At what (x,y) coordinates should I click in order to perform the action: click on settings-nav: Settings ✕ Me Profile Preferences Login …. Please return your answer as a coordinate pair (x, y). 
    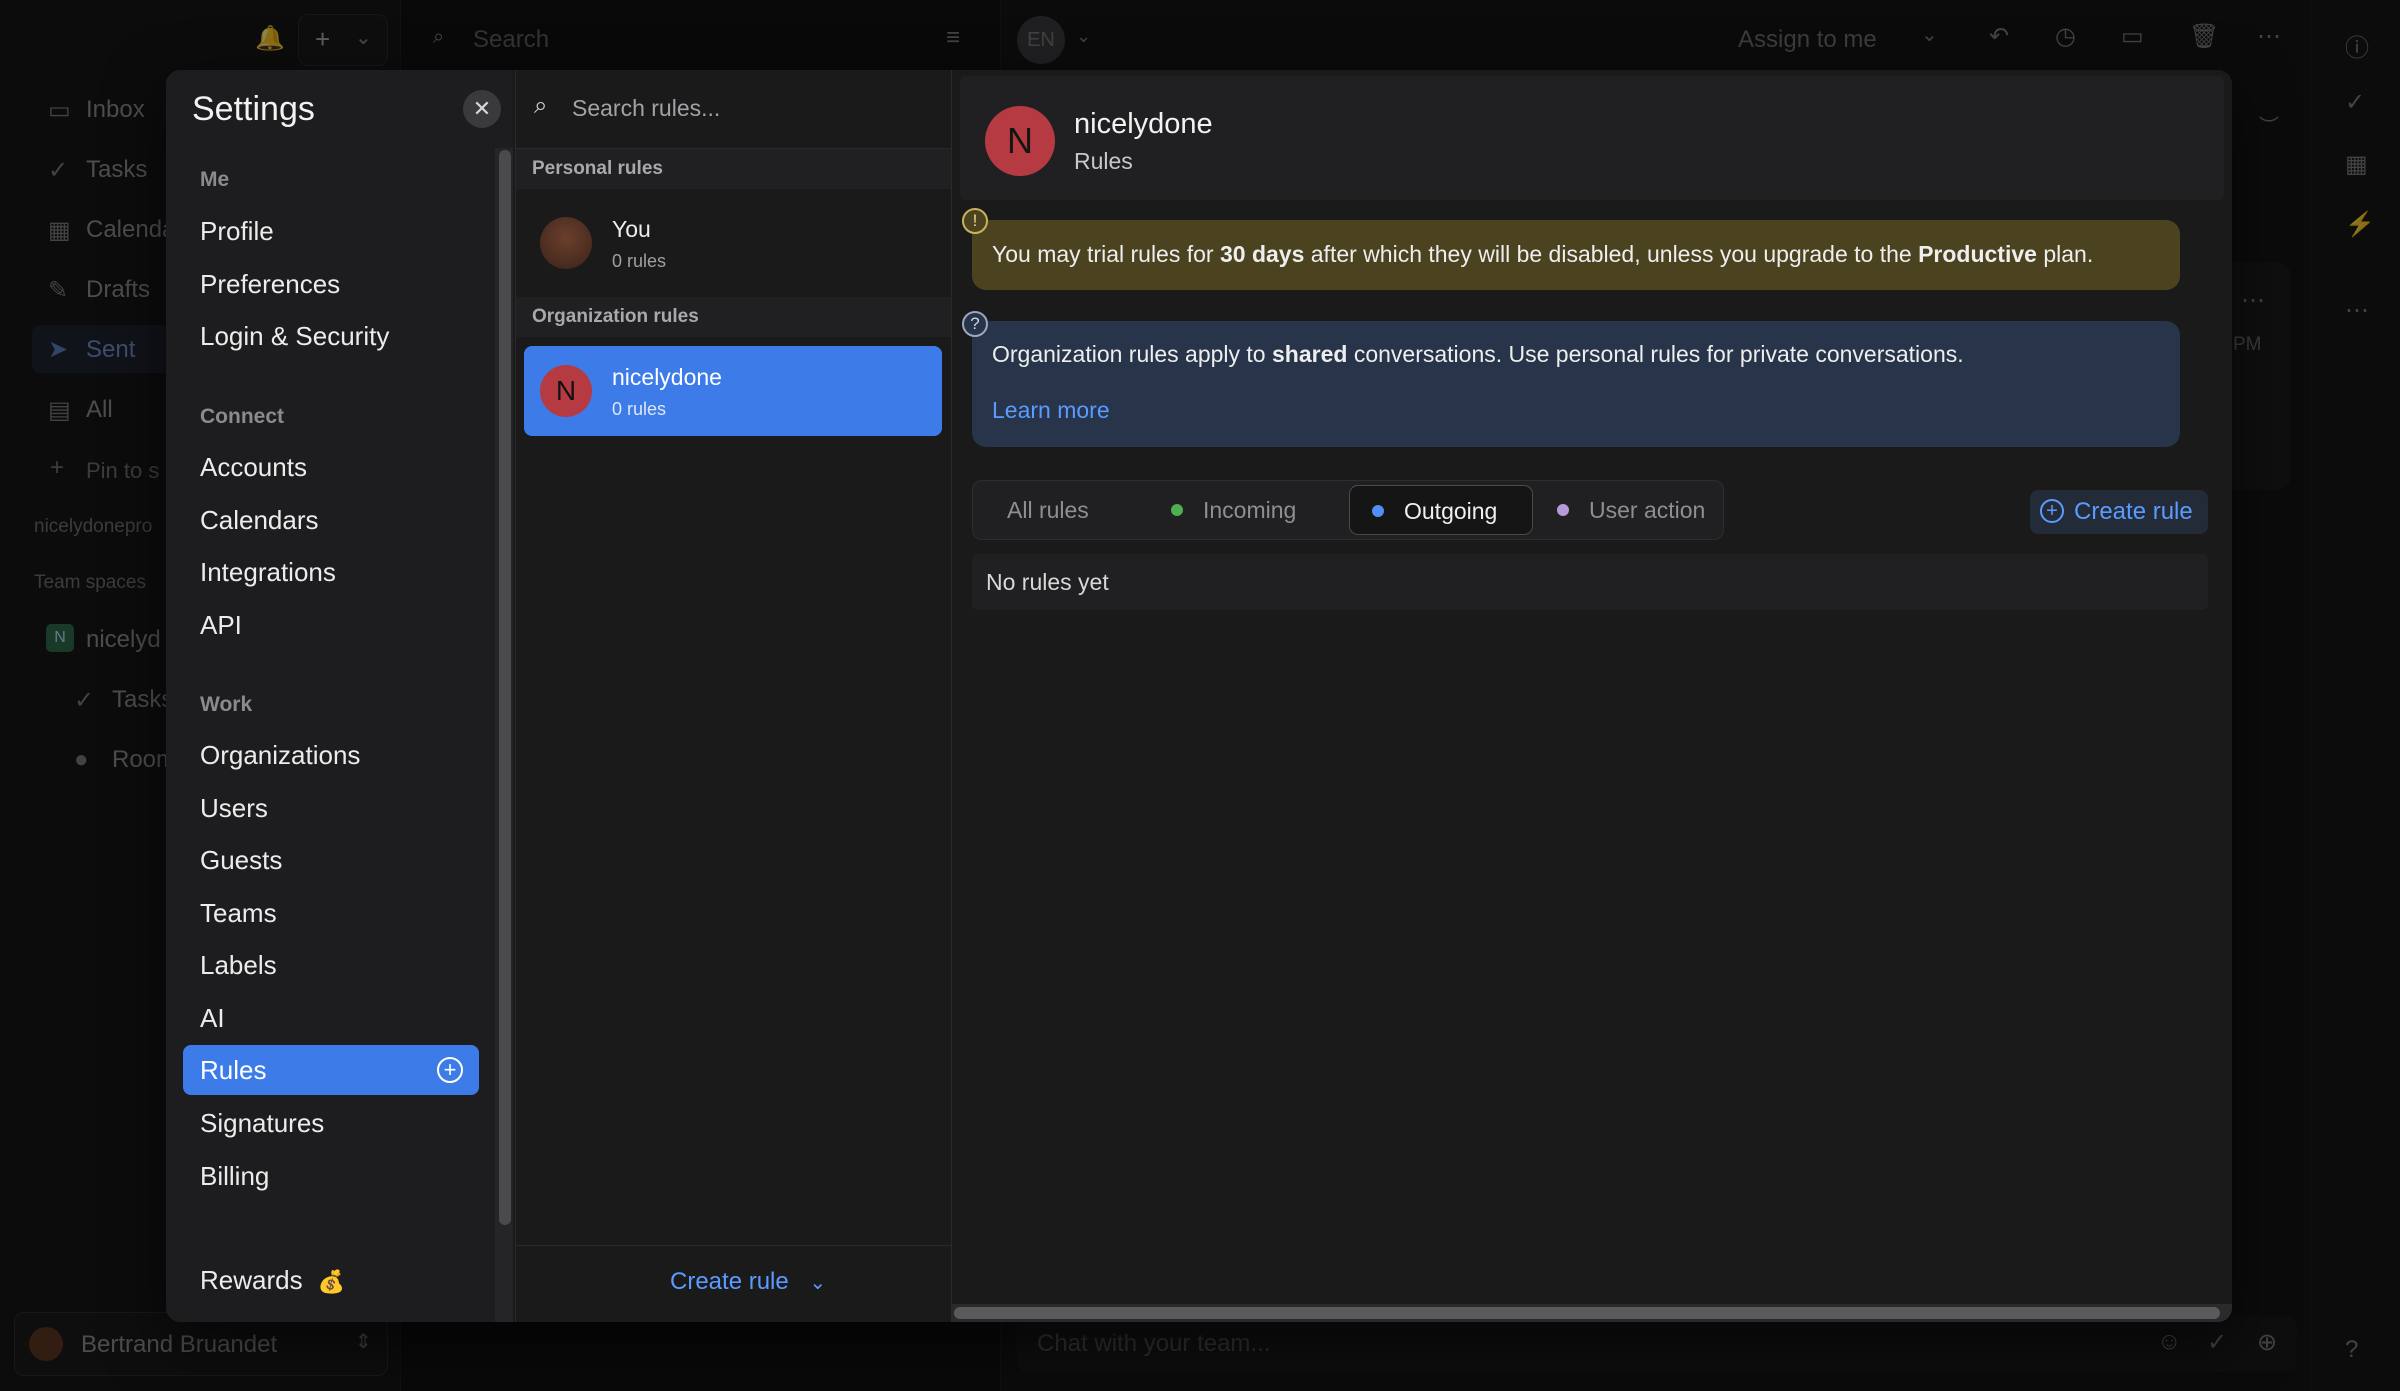
    Looking at the image, I should click on (339, 696).